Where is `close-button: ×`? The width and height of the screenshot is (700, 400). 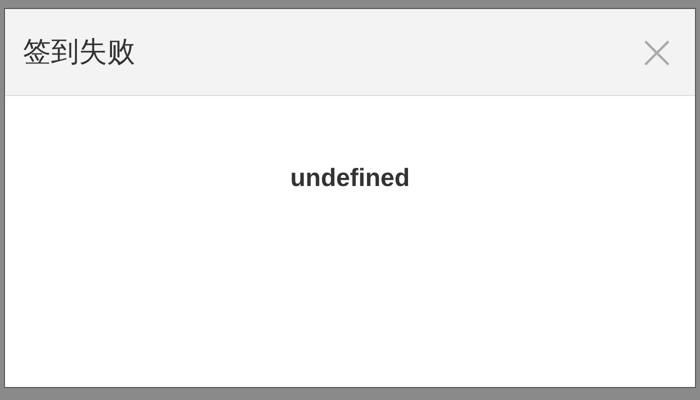 close-button: × is located at coordinates (656, 52).